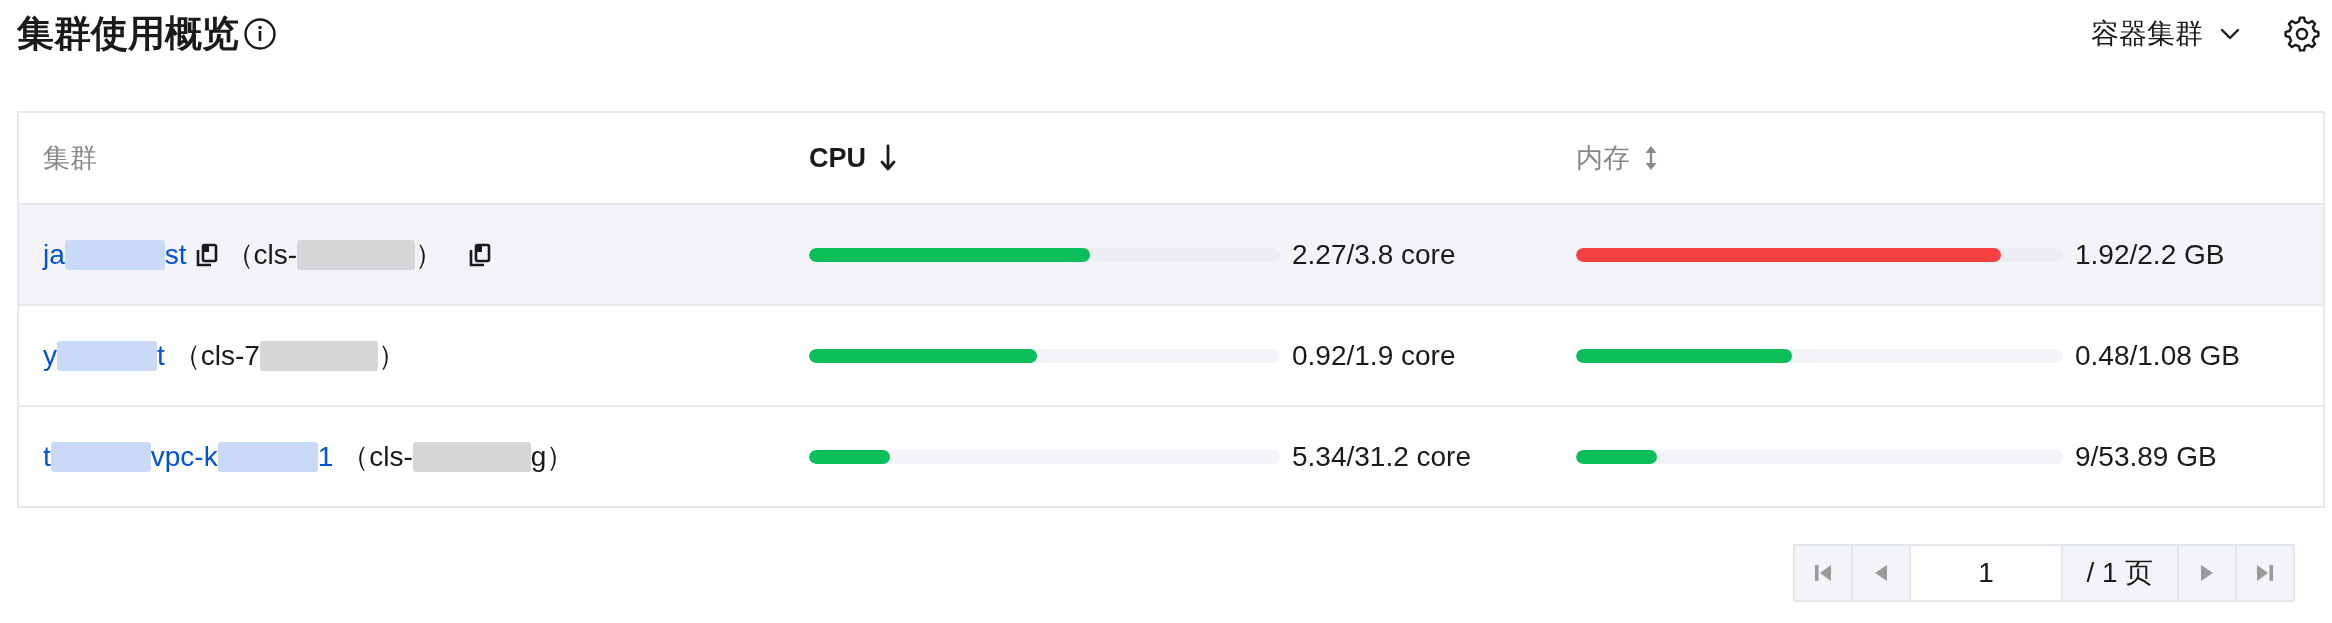 This screenshot has height=623, width=2332. What do you see at coordinates (2150, 254) in the screenshot?
I see `usage-reading: 1.92/2.2 GB` at bounding box center [2150, 254].